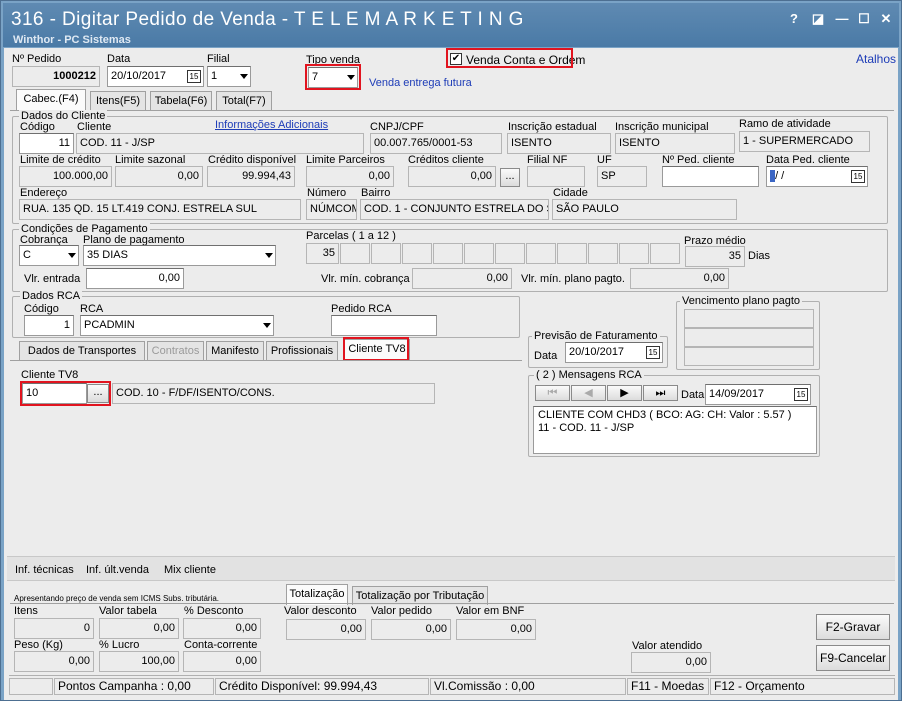 The height and width of the screenshot is (701, 902). What do you see at coordinates (181, 100) in the screenshot?
I see `tab-tabela: Tabela(F6)` at bounding box center [181, 100].